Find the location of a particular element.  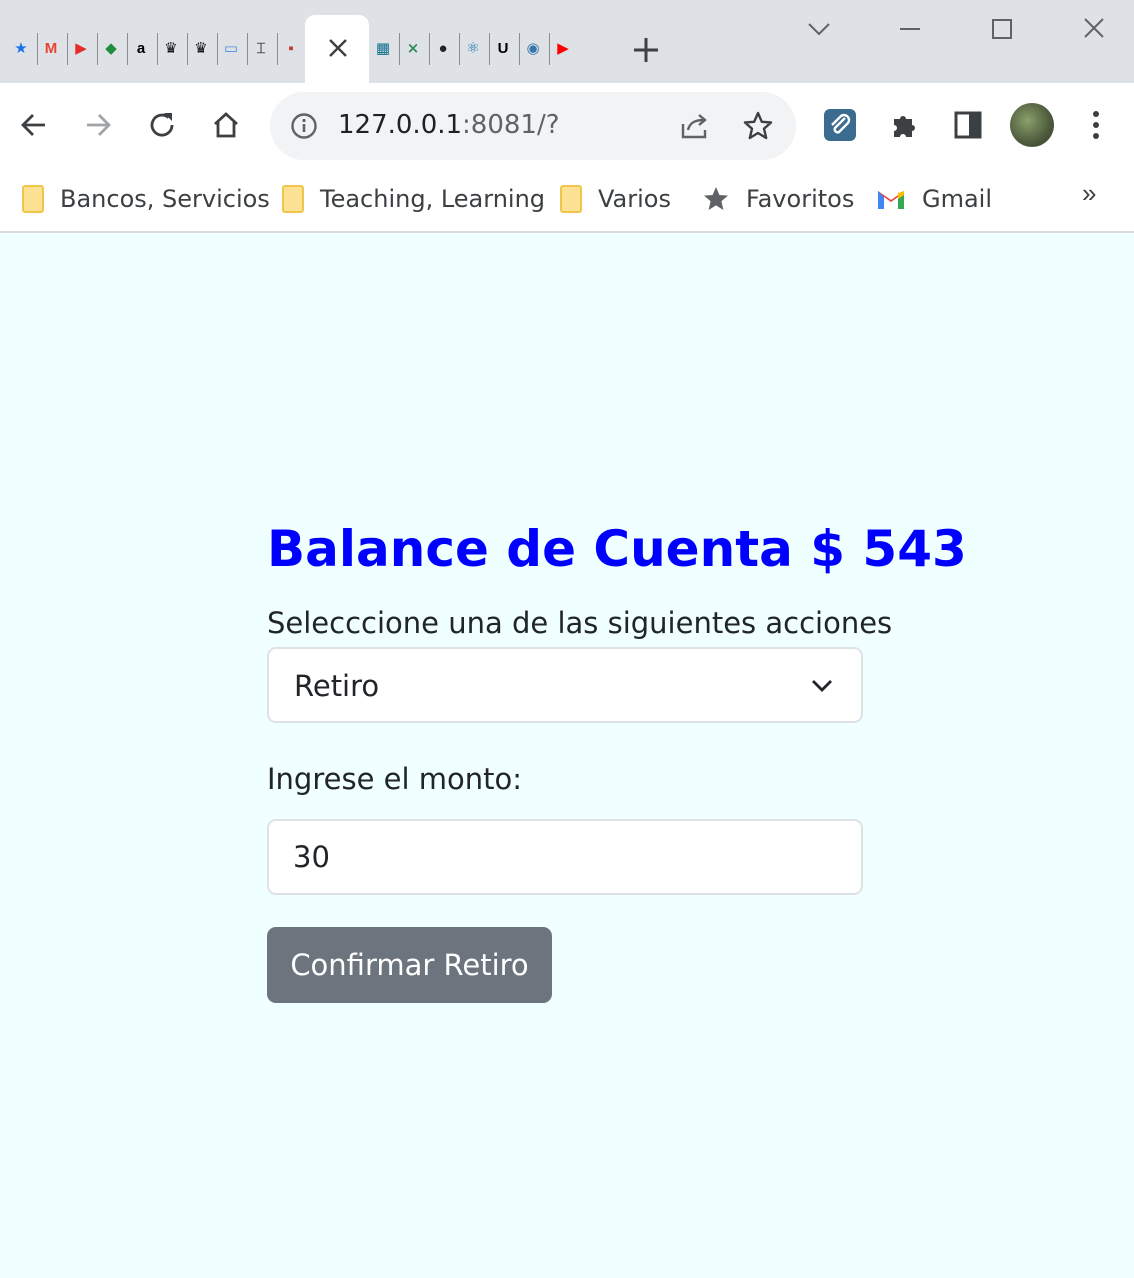

bookmark-folder-bancos: Bancos, Servicios is located at coordinates (146, 199).